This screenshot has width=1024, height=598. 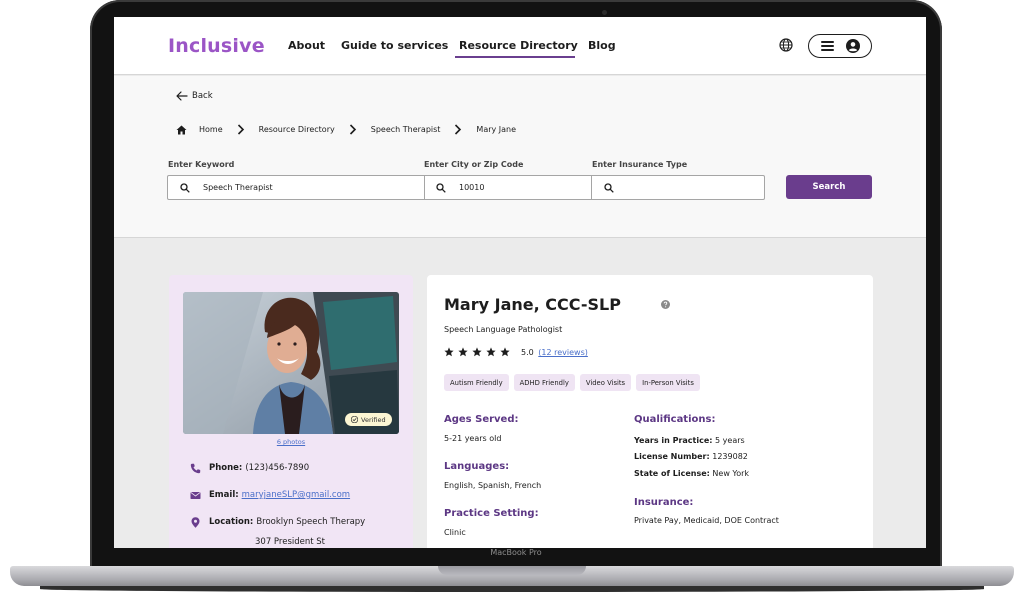 What do you see at coordinates (516, 552) in the screenshot?
I see `device-label: MacBook Pro` at bounding box center [516, 552].